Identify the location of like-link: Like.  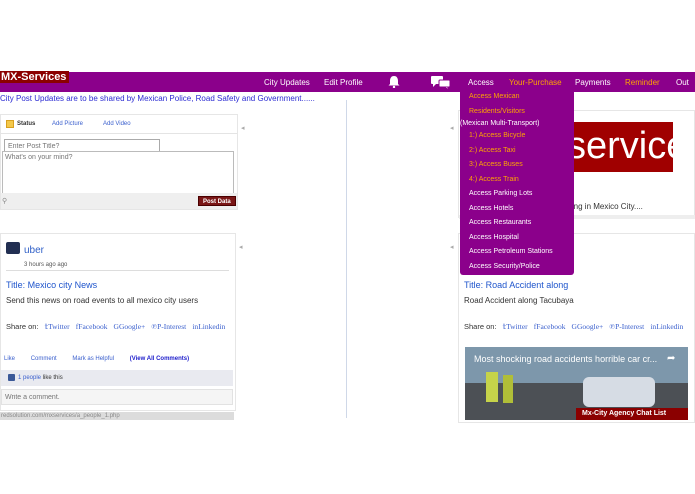
(9, 359).